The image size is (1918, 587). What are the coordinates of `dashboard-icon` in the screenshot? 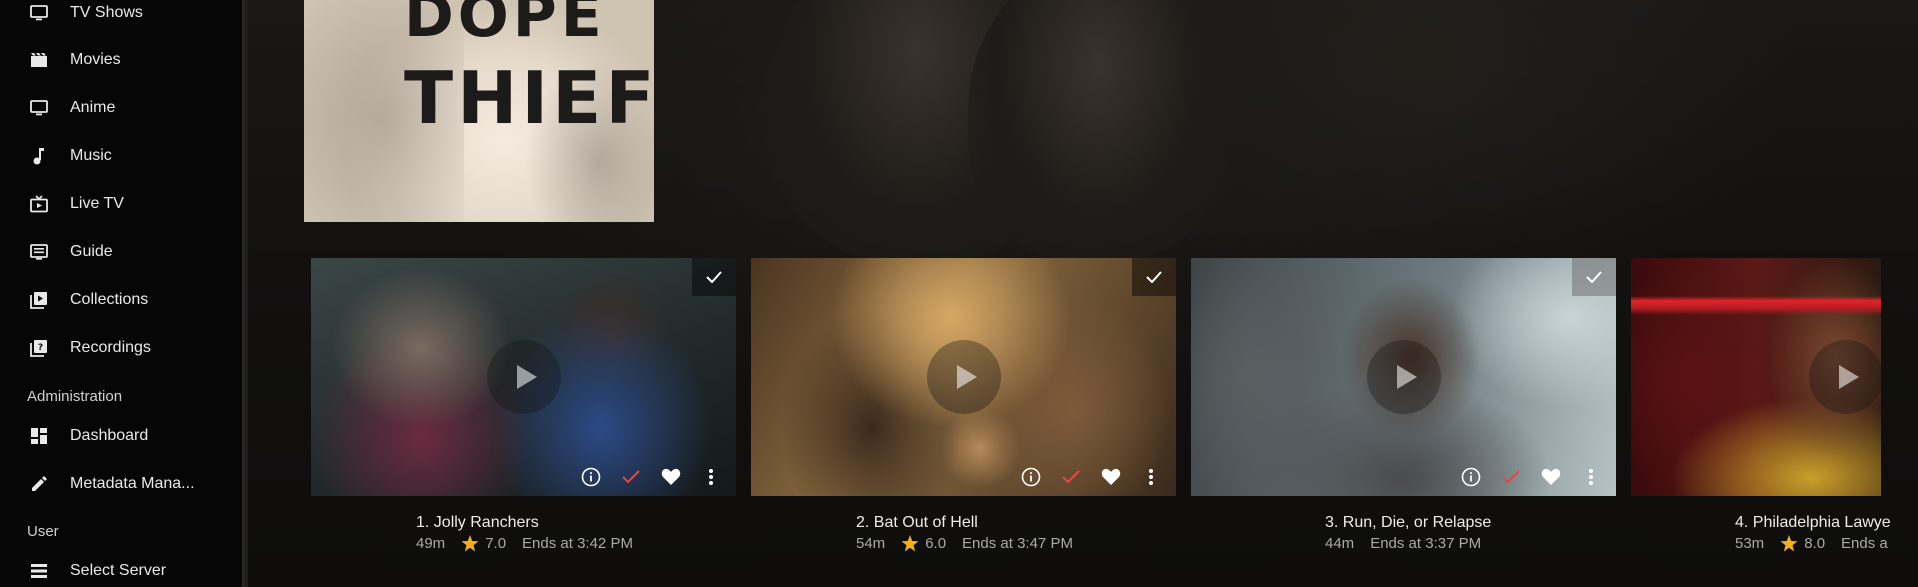 It's located at (39, 436).